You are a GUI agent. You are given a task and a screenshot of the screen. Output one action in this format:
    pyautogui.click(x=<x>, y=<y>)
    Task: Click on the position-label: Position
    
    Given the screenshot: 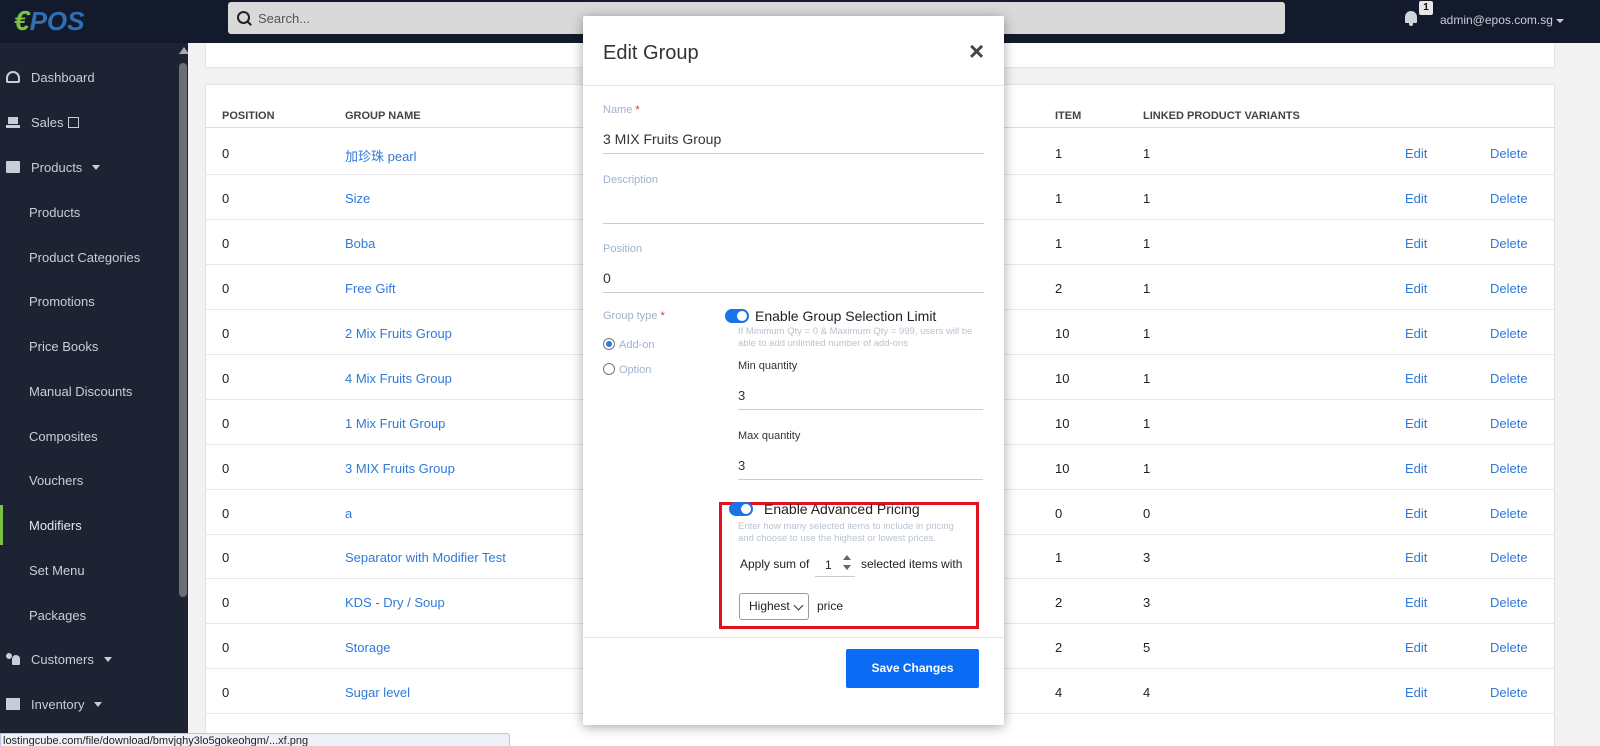 What is the action you would take?
    pyautogui.click(x=623, y=249)
    